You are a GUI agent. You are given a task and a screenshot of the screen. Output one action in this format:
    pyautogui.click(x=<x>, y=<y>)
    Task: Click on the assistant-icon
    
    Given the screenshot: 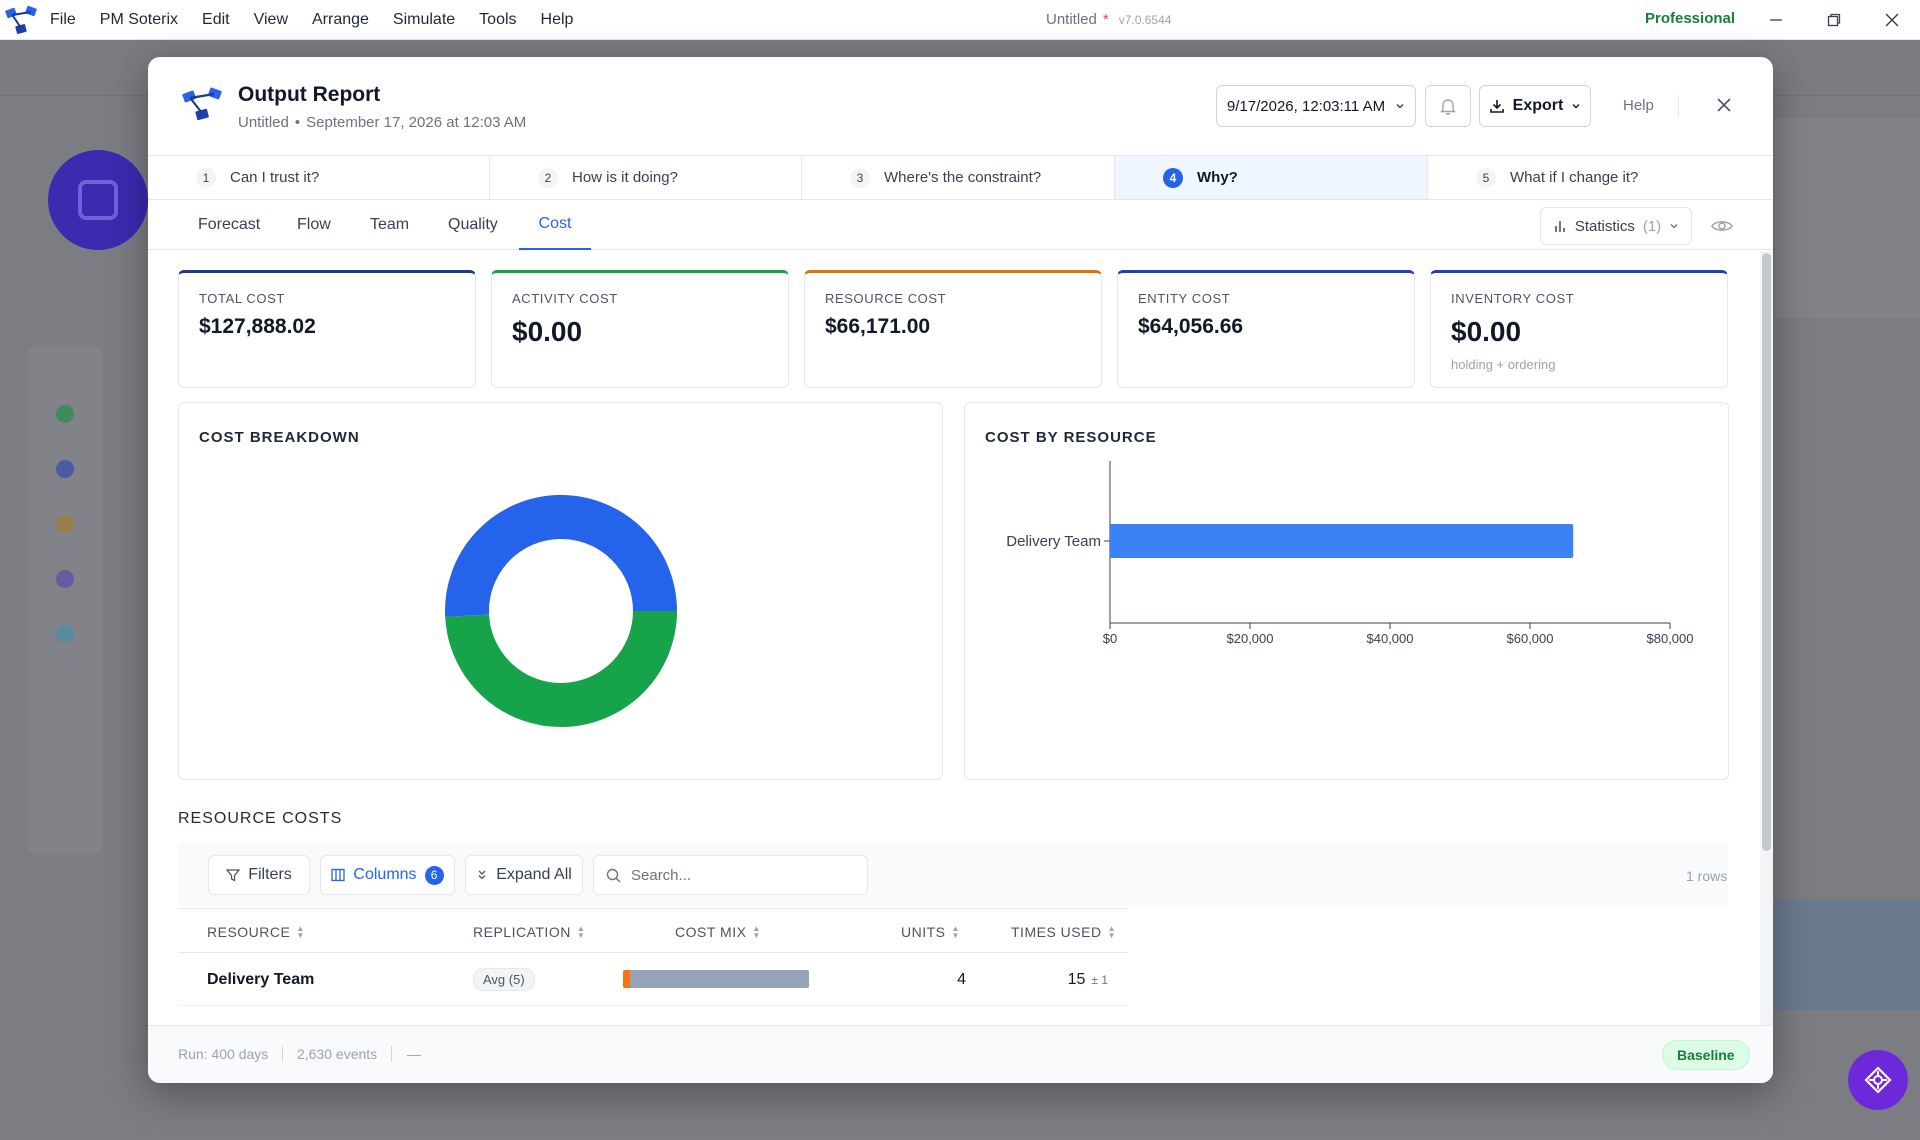 What is the action you would take?
    pyautogui.click(x=1878, y=1080)
    